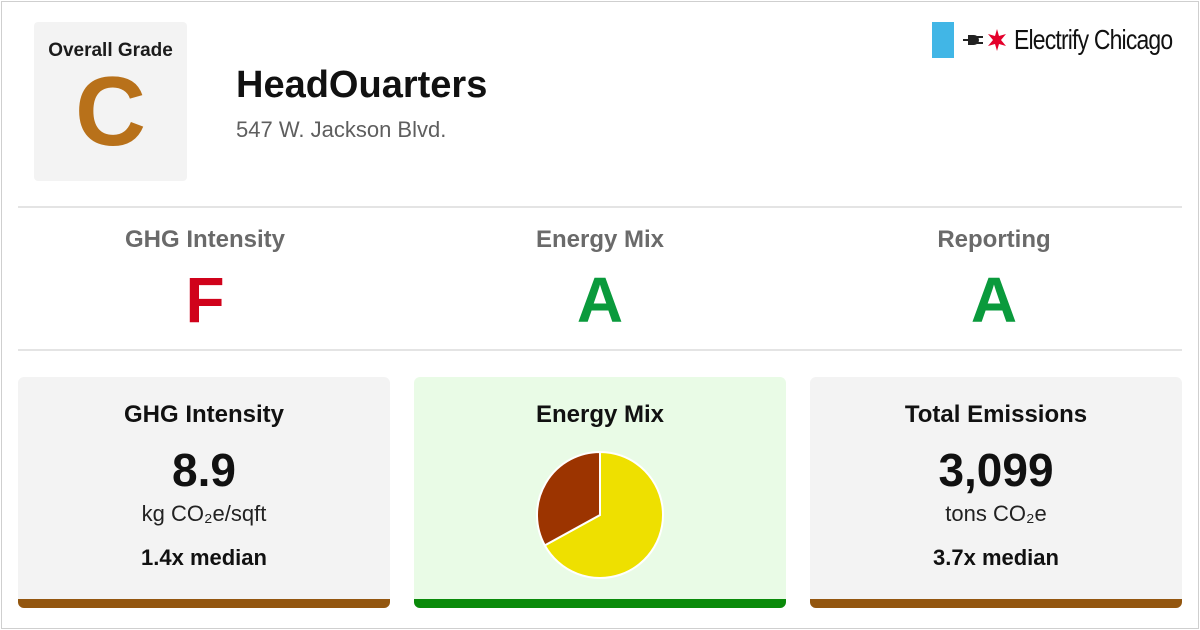 This screenshot has width=1200, height=630. Describe the element at coordinates (204, 414) in the screenshot. I see `card-title: GHG Intensity` at that location.